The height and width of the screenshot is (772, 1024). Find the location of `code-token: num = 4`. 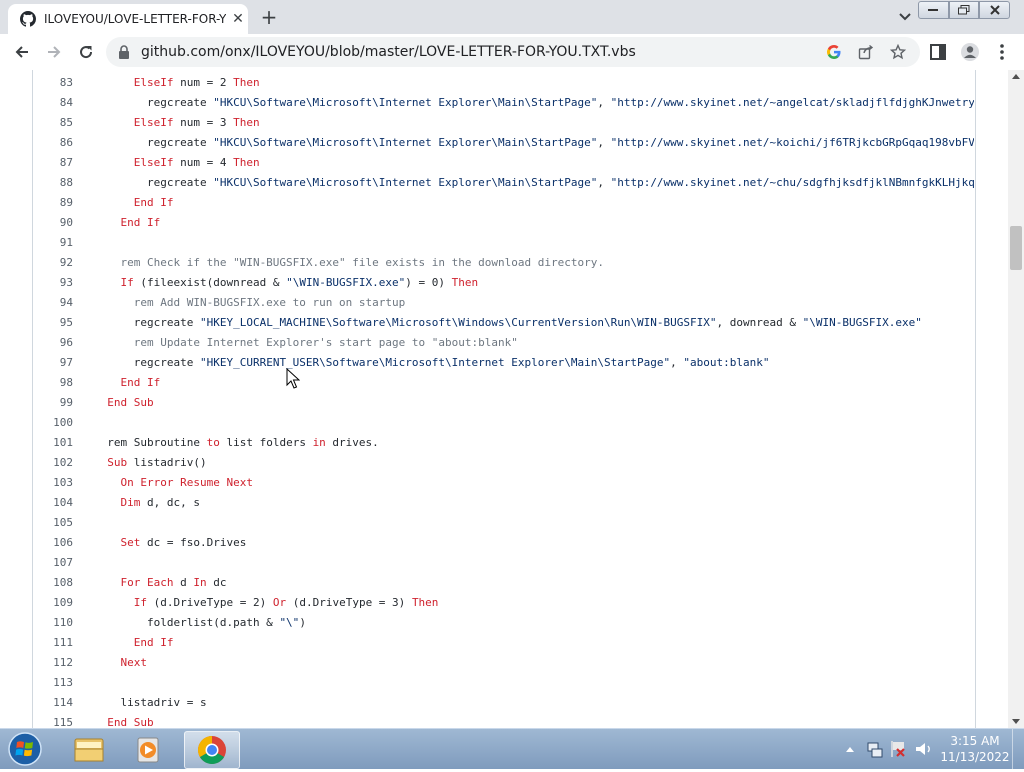

code-token: num = 4 is located at coordinates (203, 162).